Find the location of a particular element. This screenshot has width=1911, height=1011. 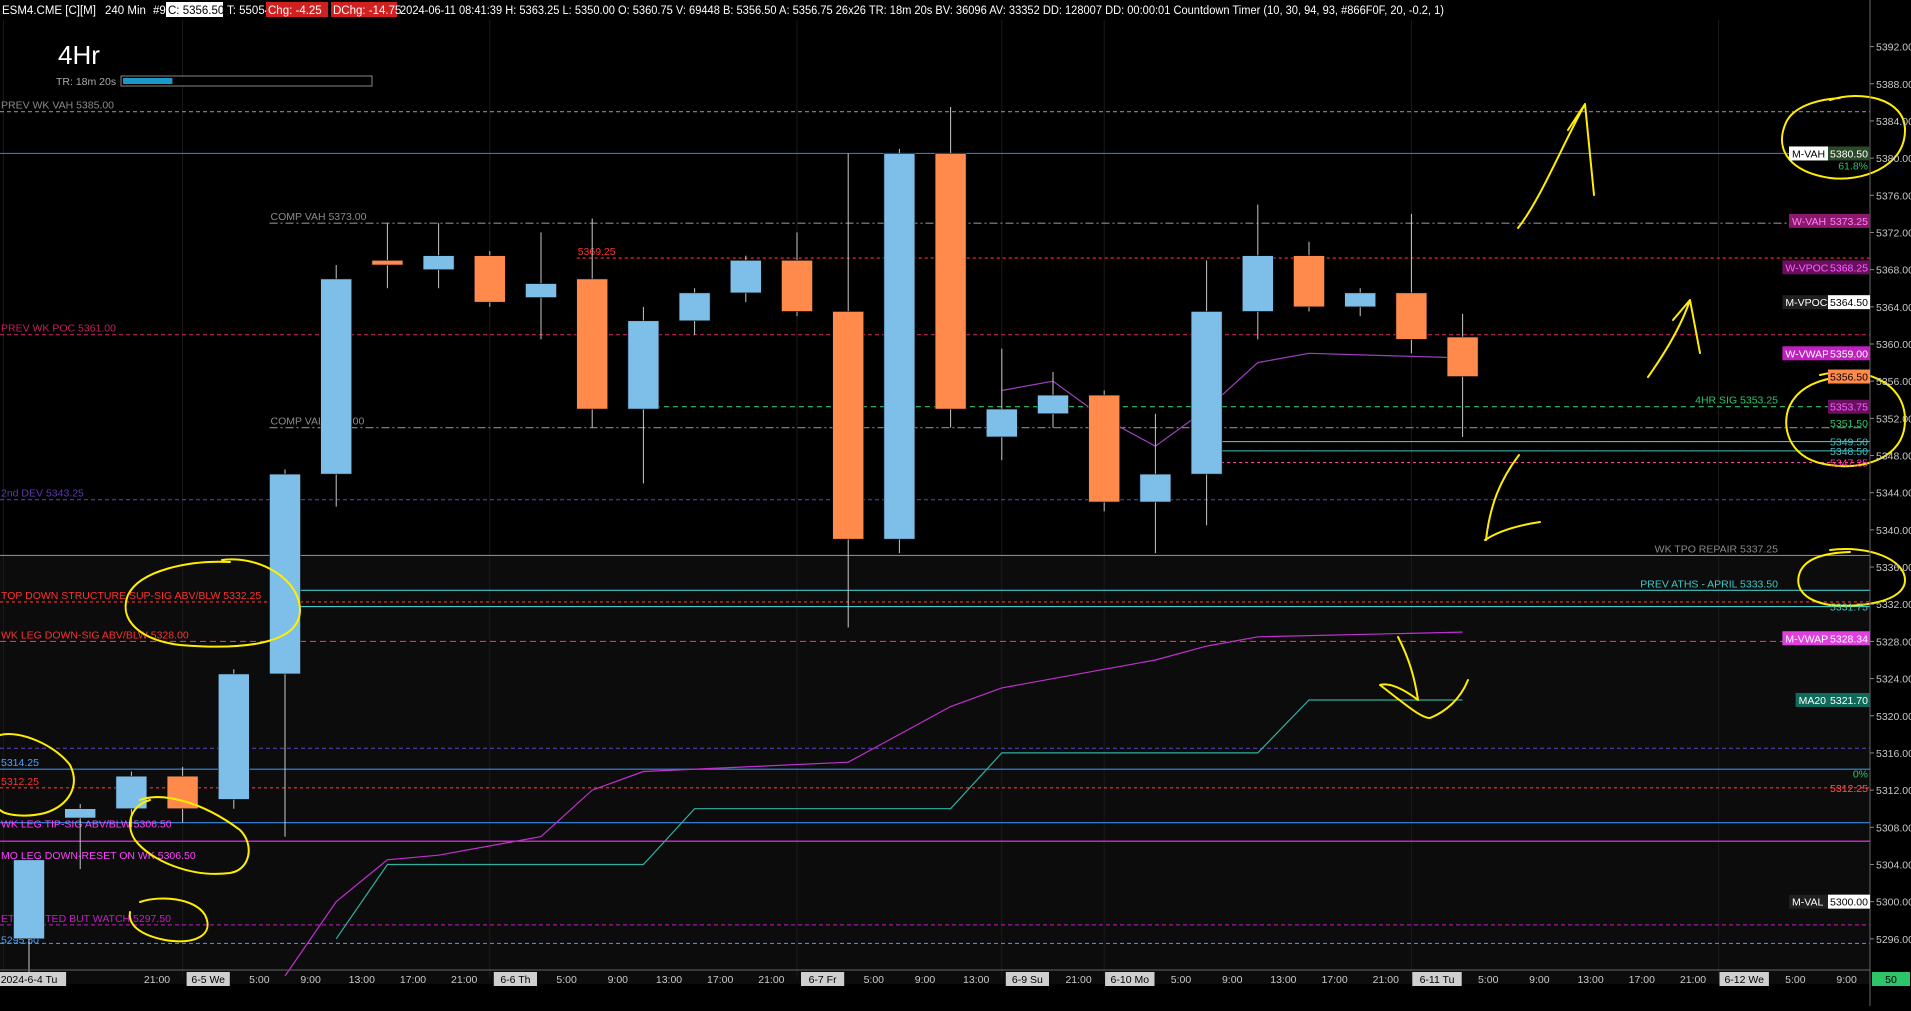

price-tick-label: 5320.00 is located at coordinates (1893, 717).